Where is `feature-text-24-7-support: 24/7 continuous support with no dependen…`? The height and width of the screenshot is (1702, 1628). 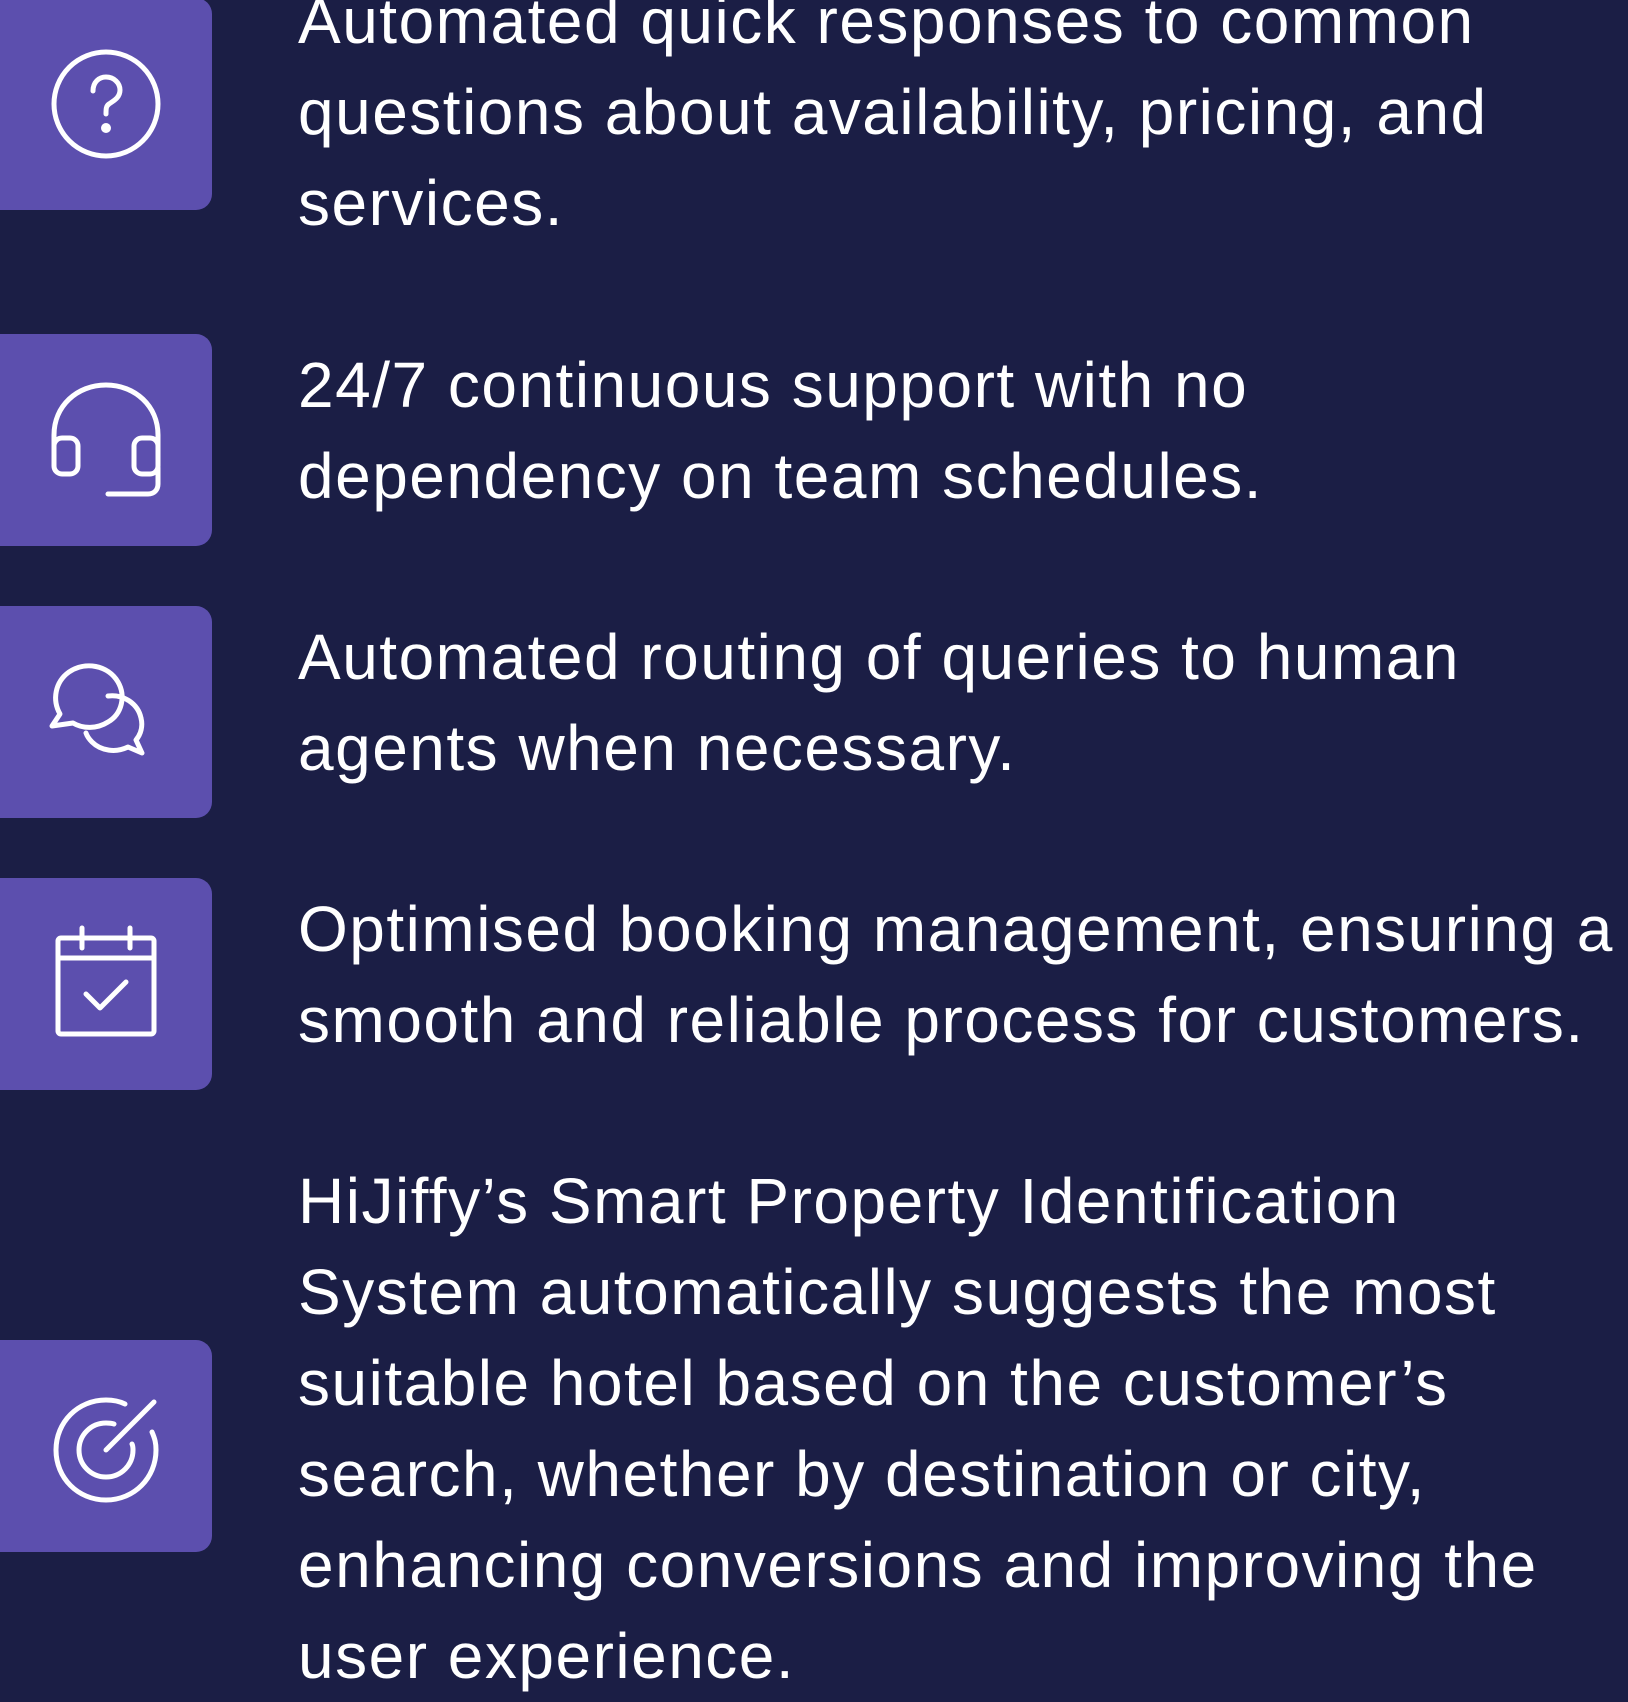 feature-text-24-7-support: 24/7 continuous support with no dependen… is located at coordinates (781, 430).